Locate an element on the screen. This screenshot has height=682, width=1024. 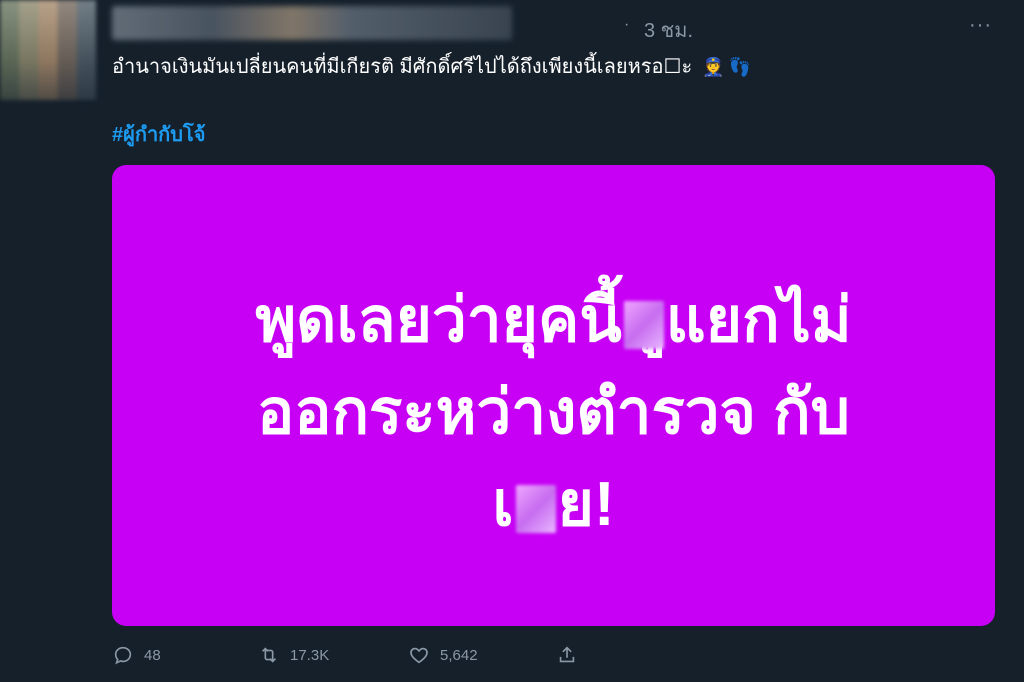
media-line-2: ออกระหว่างตำรวจ กับ is located at coordinates (553, 412).